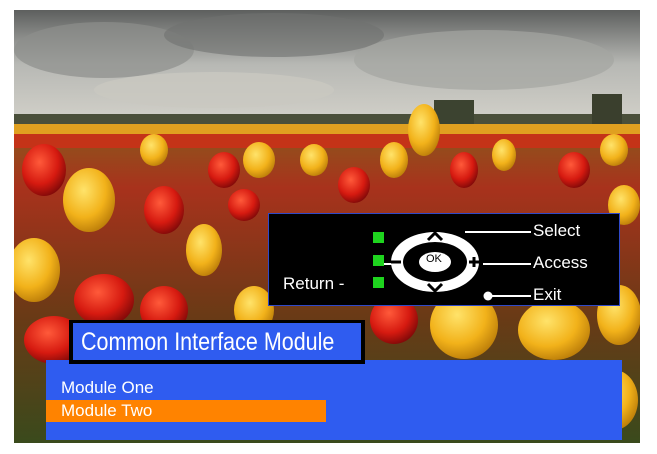 The image size is (657, 454). What do you see at coordinates (560, 262) in the screenshot?
I see `access-key-label: Access` at bounding box center [560, 262].